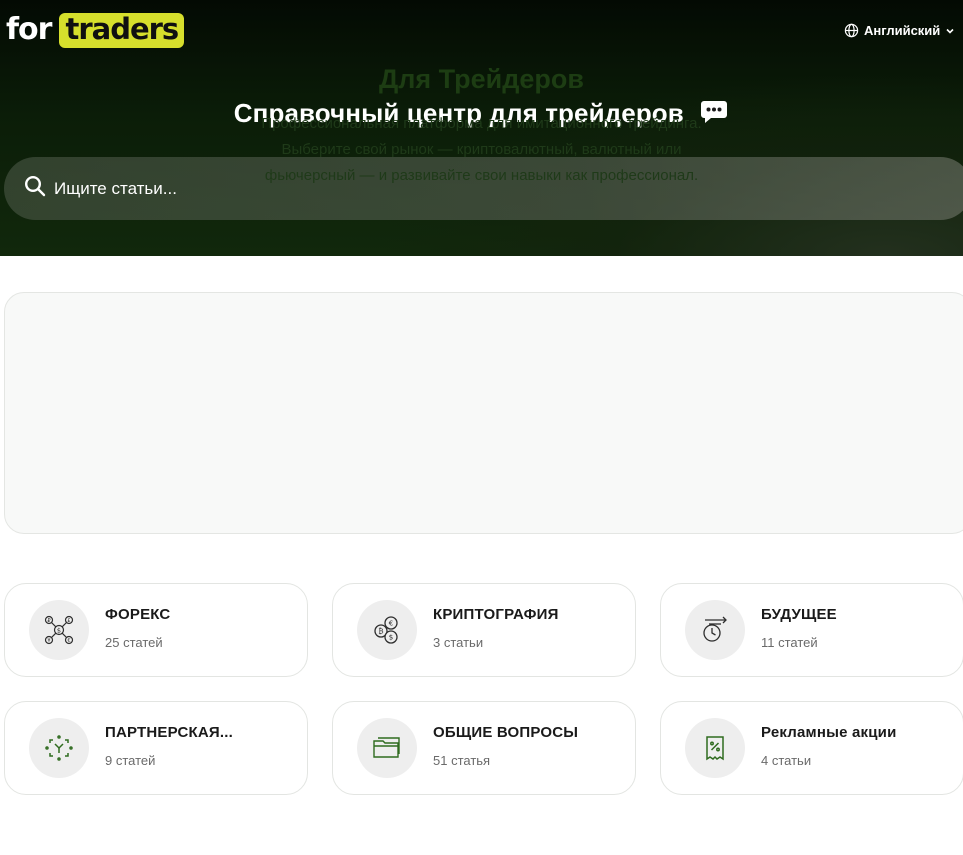 This screenshot has height=855, width=963. I want to click on language-selector: Английский, so click(899, 30).